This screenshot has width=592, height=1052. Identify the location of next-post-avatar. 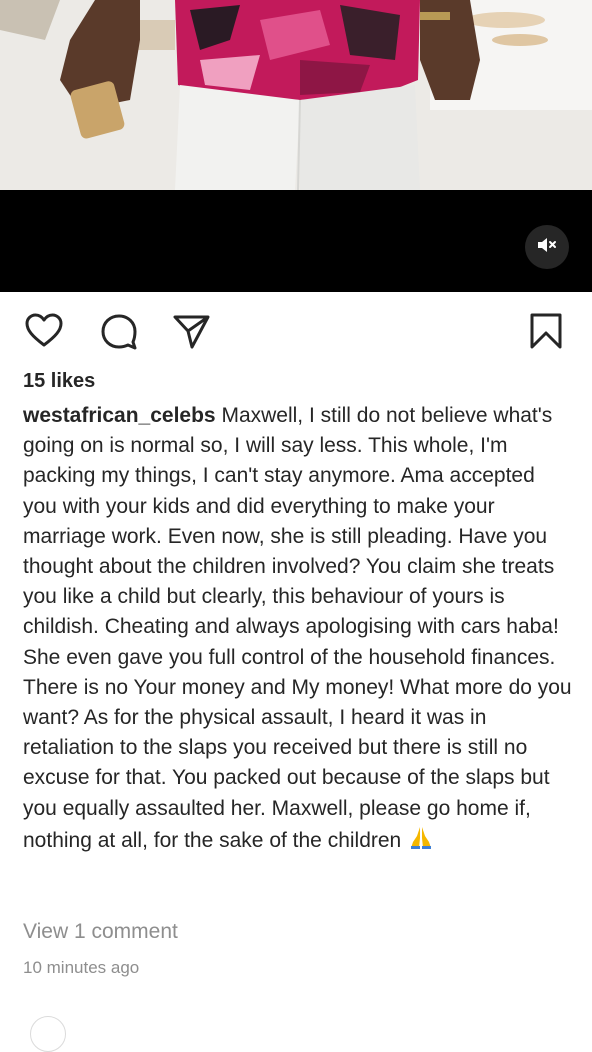
(48, 1034).